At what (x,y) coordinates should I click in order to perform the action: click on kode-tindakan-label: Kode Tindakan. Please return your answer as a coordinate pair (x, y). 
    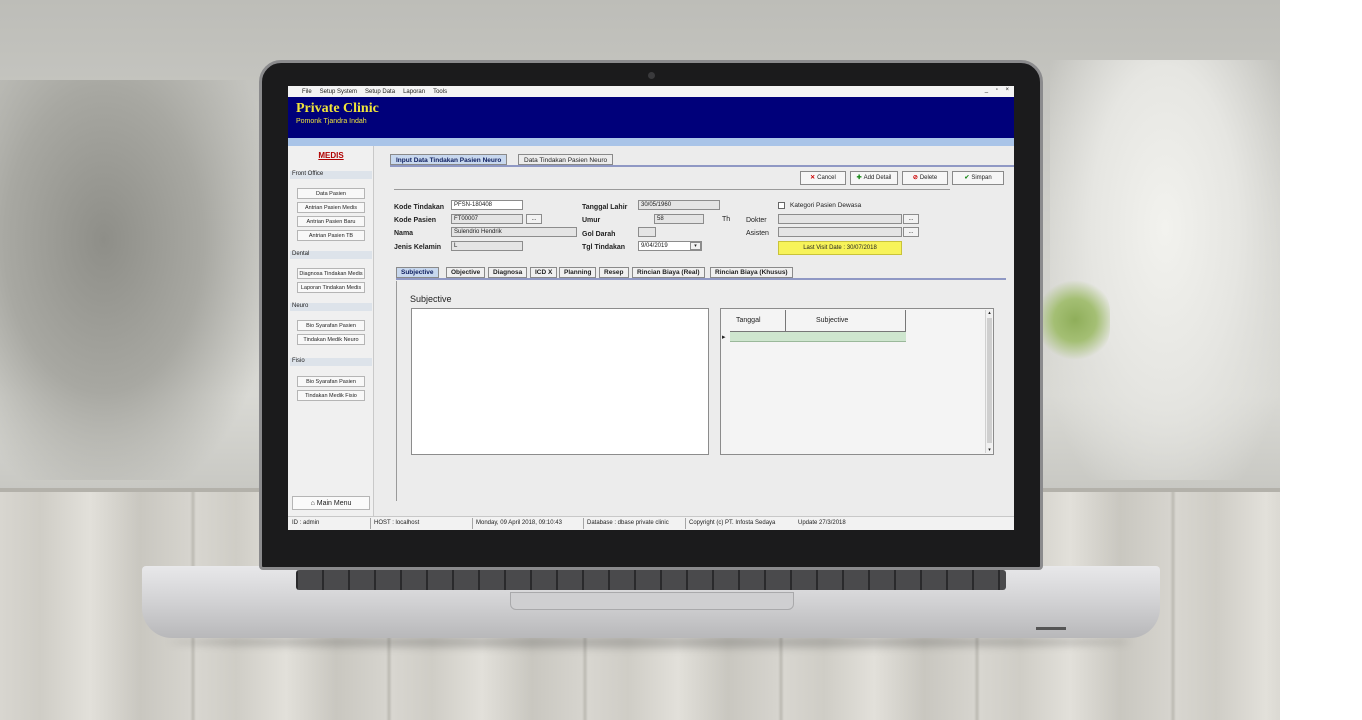
    Looking at the image, I should click on (419, 207).